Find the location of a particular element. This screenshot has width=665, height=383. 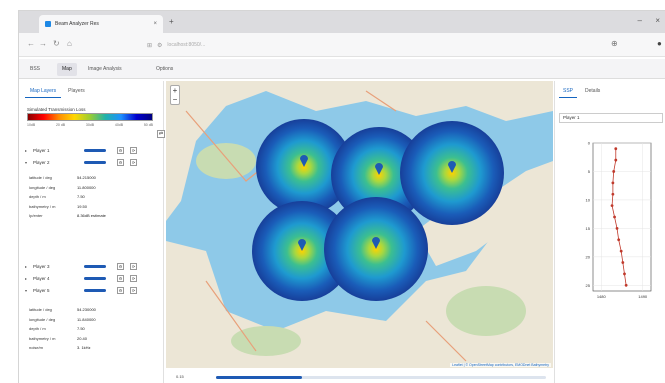

x-tick-label: 1480 is located at coordinates (602, 296).